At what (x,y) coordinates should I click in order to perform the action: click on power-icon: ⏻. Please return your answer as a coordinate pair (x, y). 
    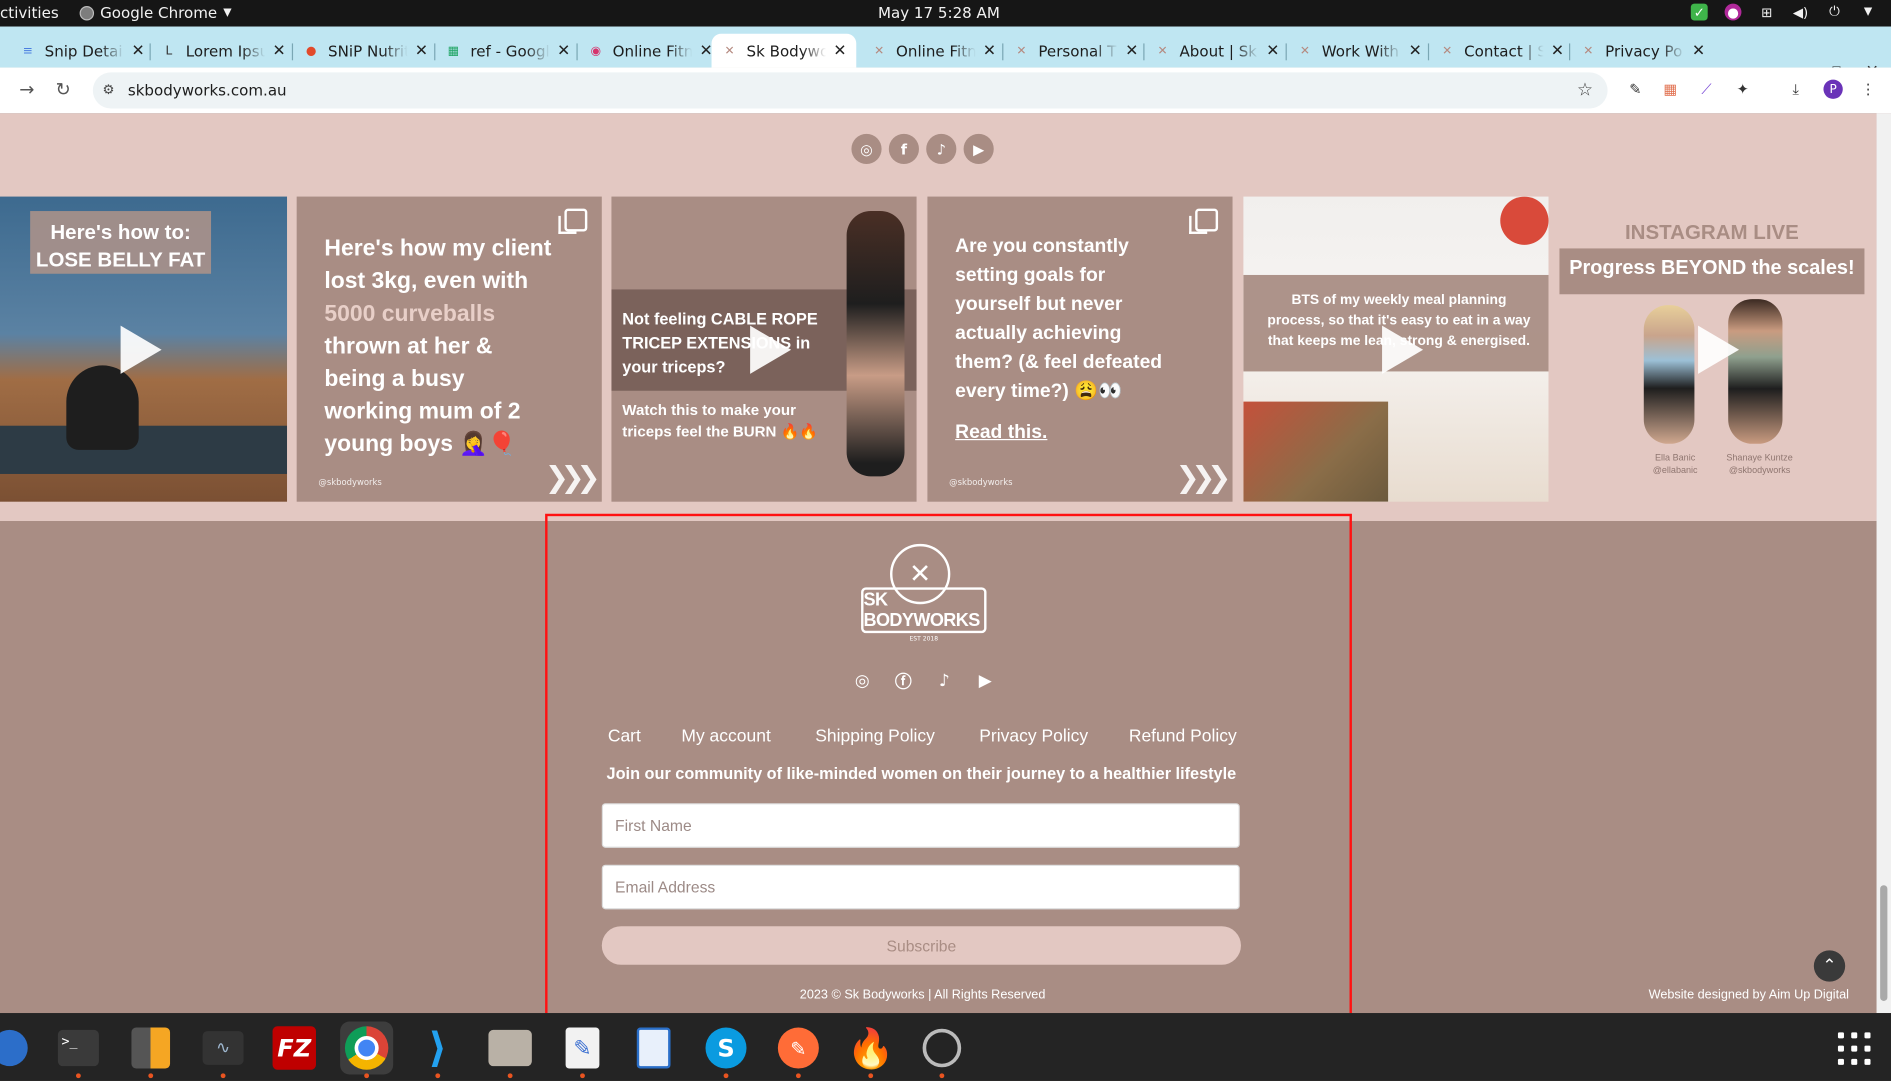
    Looking at the image, I should click on (1834, 12).